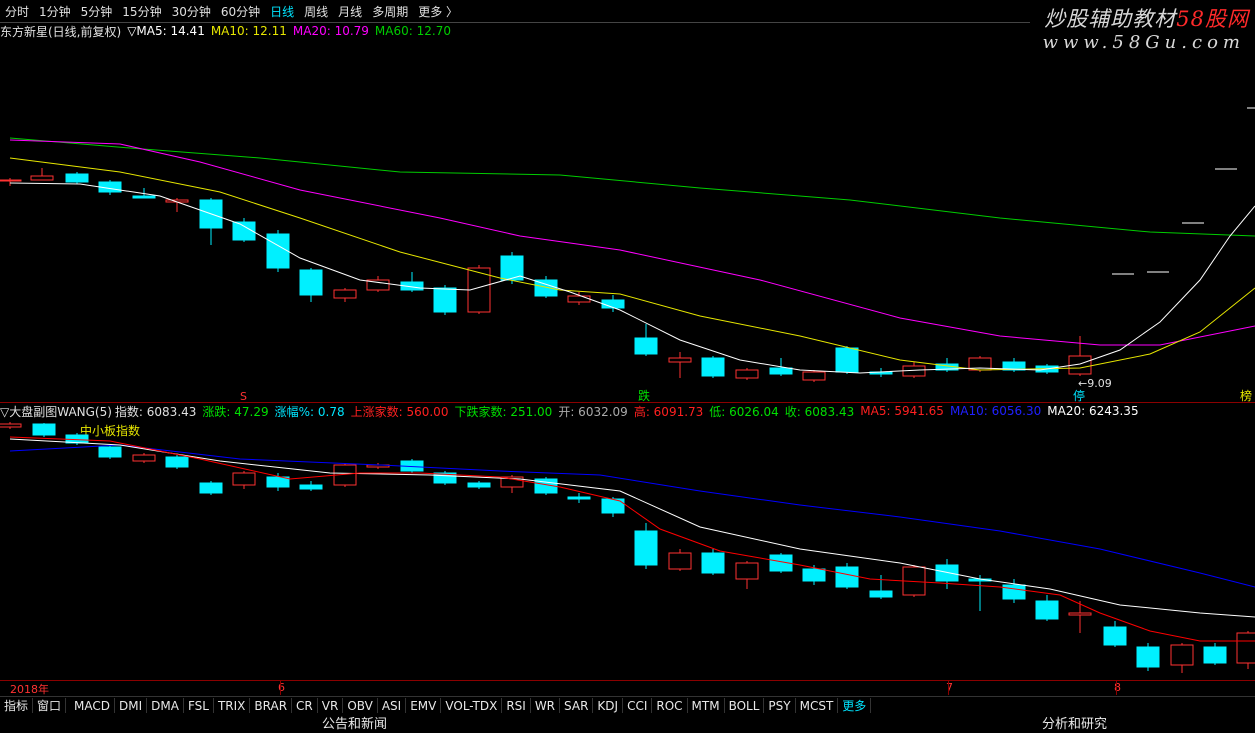 The height and width of the screenshot is (733, 1255). I want to click on sub-candle-0-body, so click(11, 425).